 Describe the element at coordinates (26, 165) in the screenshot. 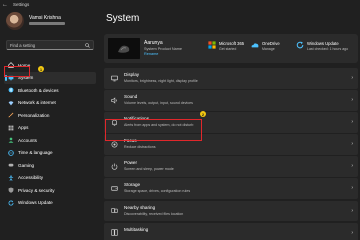

I see `sidebar-item-label: Gaming` at that location.